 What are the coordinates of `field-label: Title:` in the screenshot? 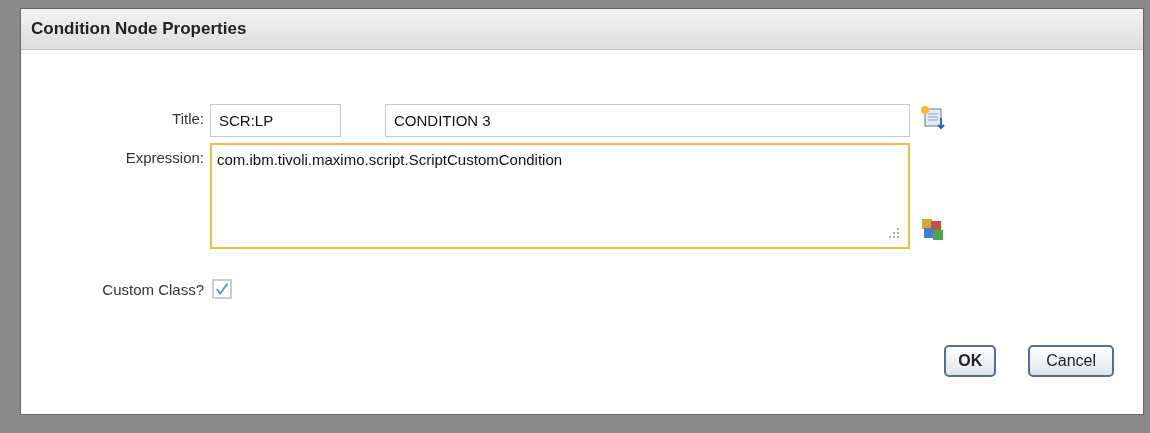 It's located at (188, 118).